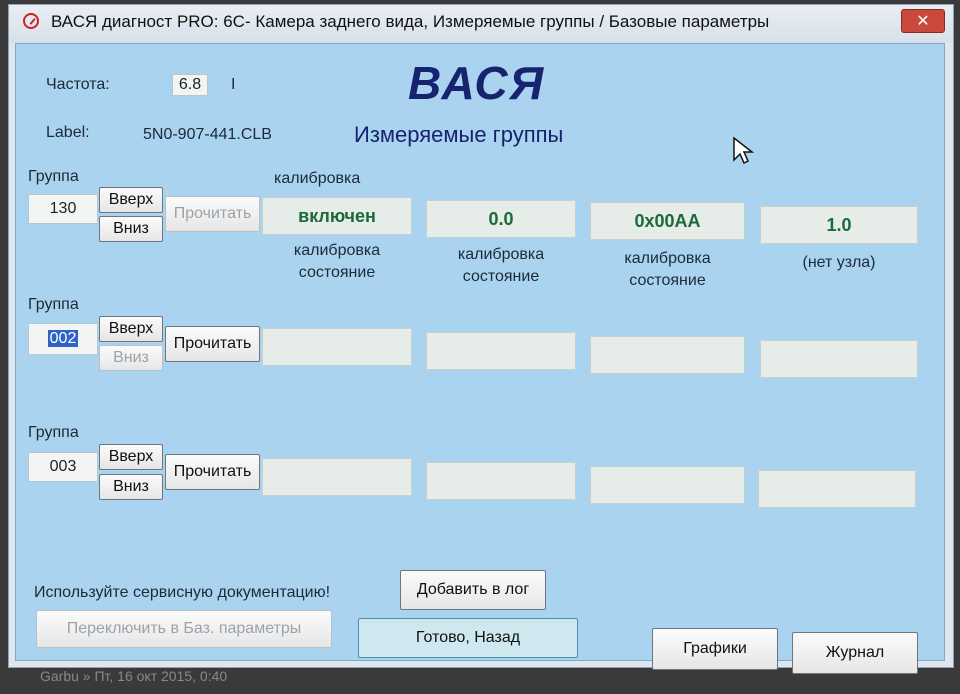  What do you see at coordinates (207, 134) in the screenshot?
I see `label-file: 5N0-907-441.CLB` at bounding box center [207, 134].